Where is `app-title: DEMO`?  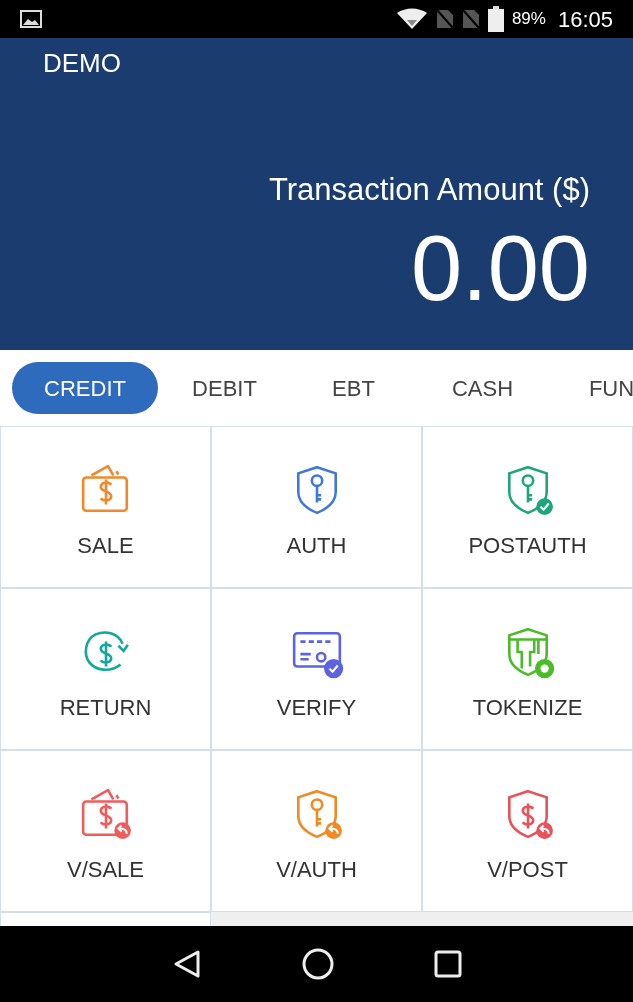
app-title: DEMO is located at coordinates (82, 63).